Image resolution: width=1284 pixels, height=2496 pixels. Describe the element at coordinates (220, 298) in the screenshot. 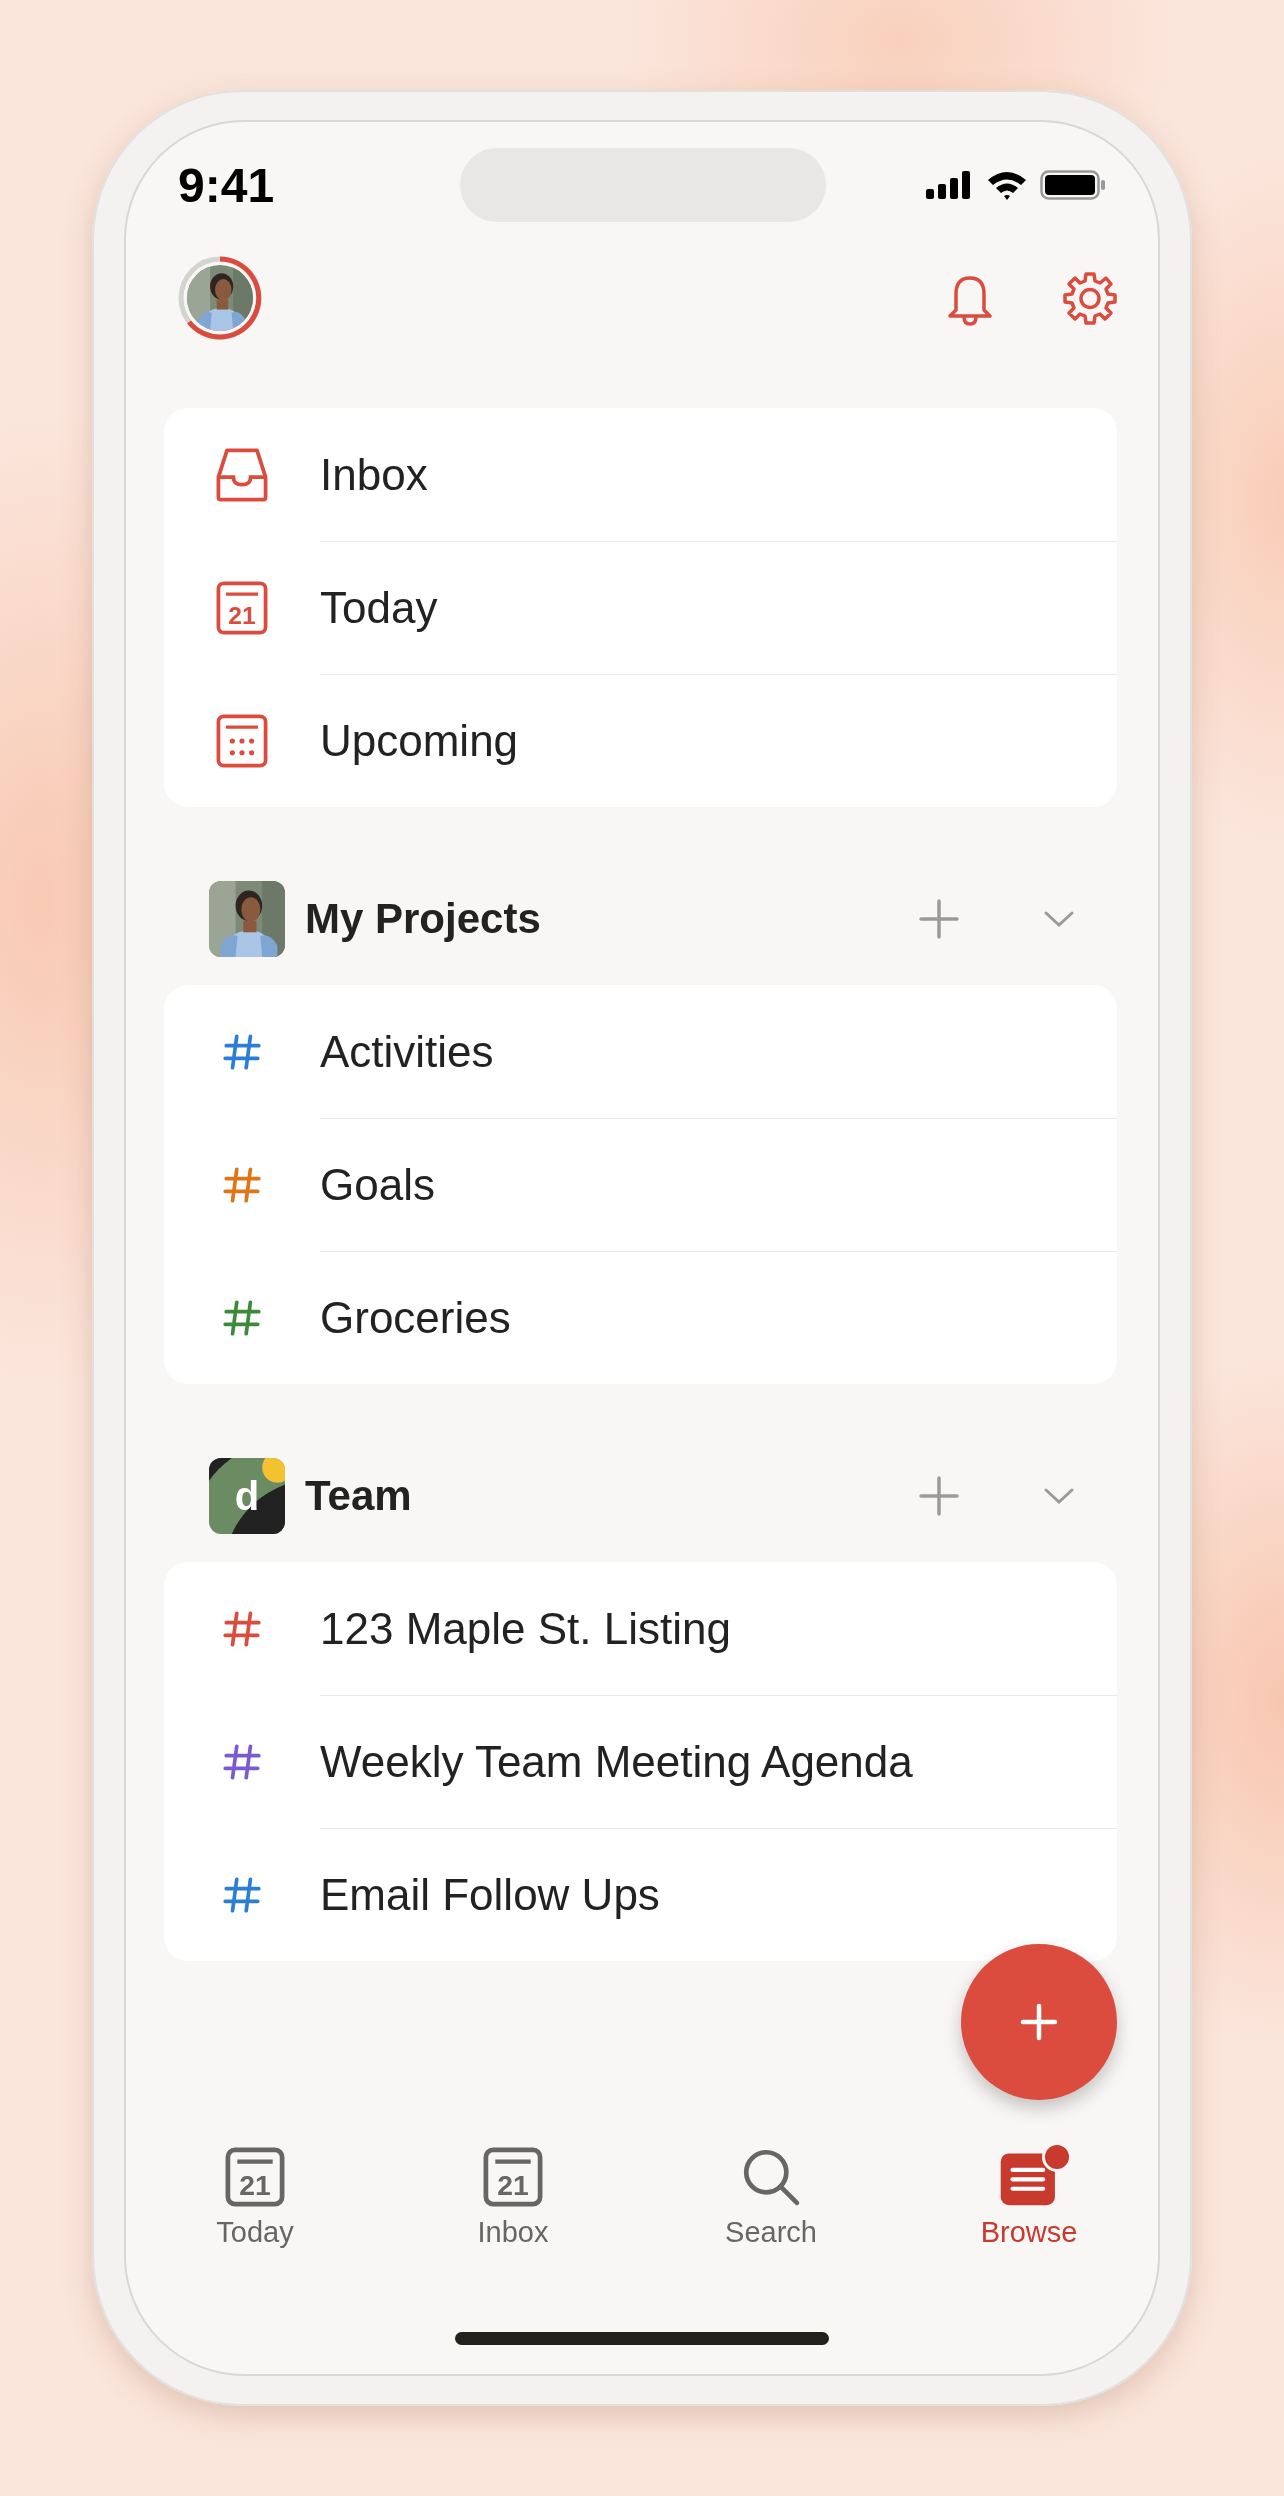

I see `profile-avatar` at that location.